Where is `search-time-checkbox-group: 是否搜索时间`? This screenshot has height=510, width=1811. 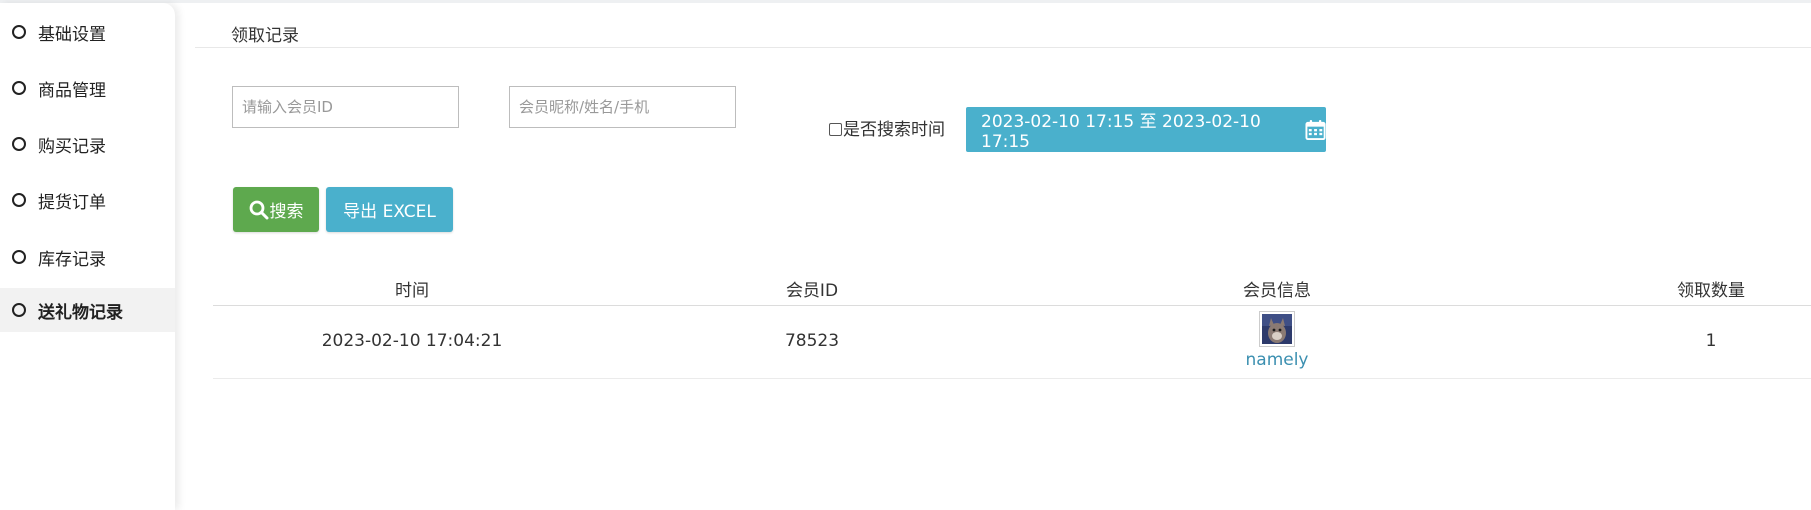 search-time-checkbox-group: 是否搜索时间 is located at coordinates (889, 130).